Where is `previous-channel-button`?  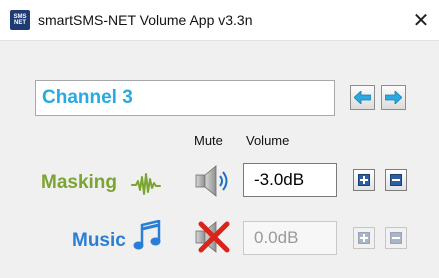 previous-channel-button is located at coordinates (362, 97).